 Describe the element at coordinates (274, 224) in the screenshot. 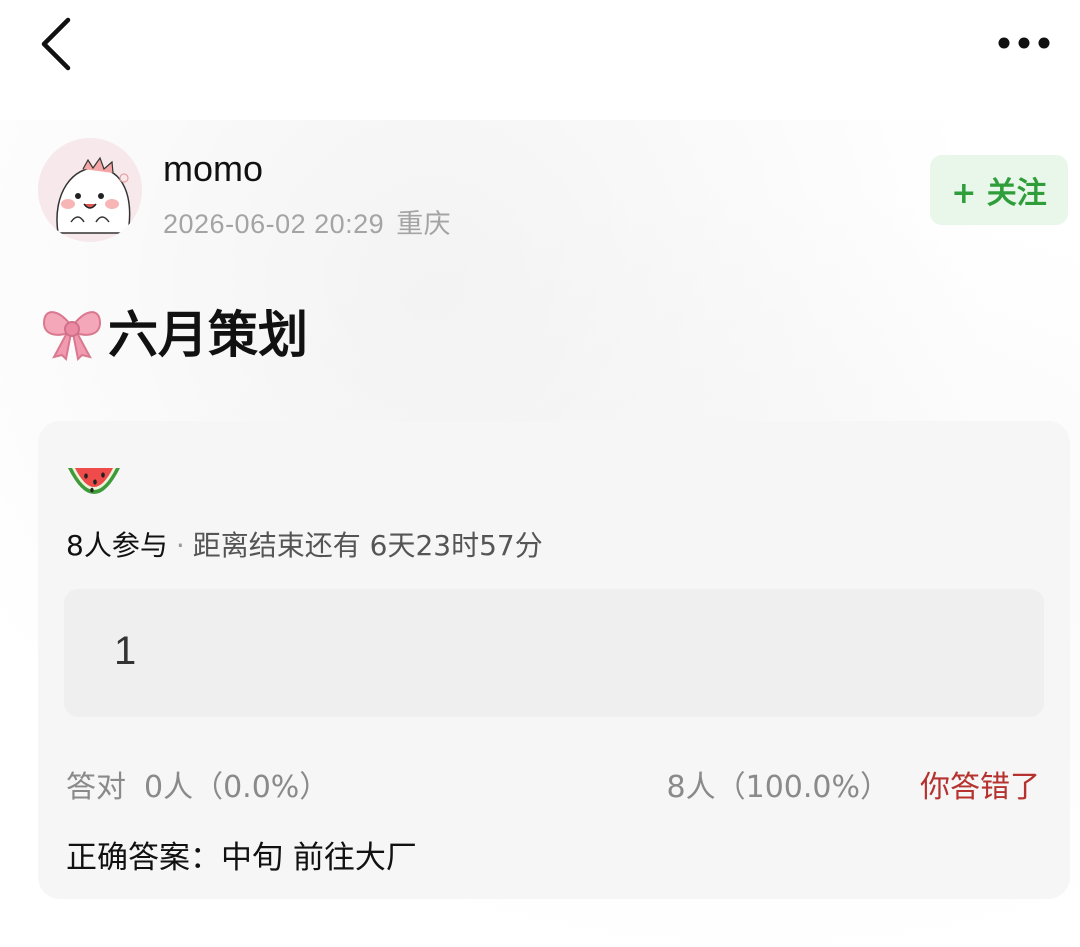

I see `post-datetime: 2026-06-02 20:29` at that location.